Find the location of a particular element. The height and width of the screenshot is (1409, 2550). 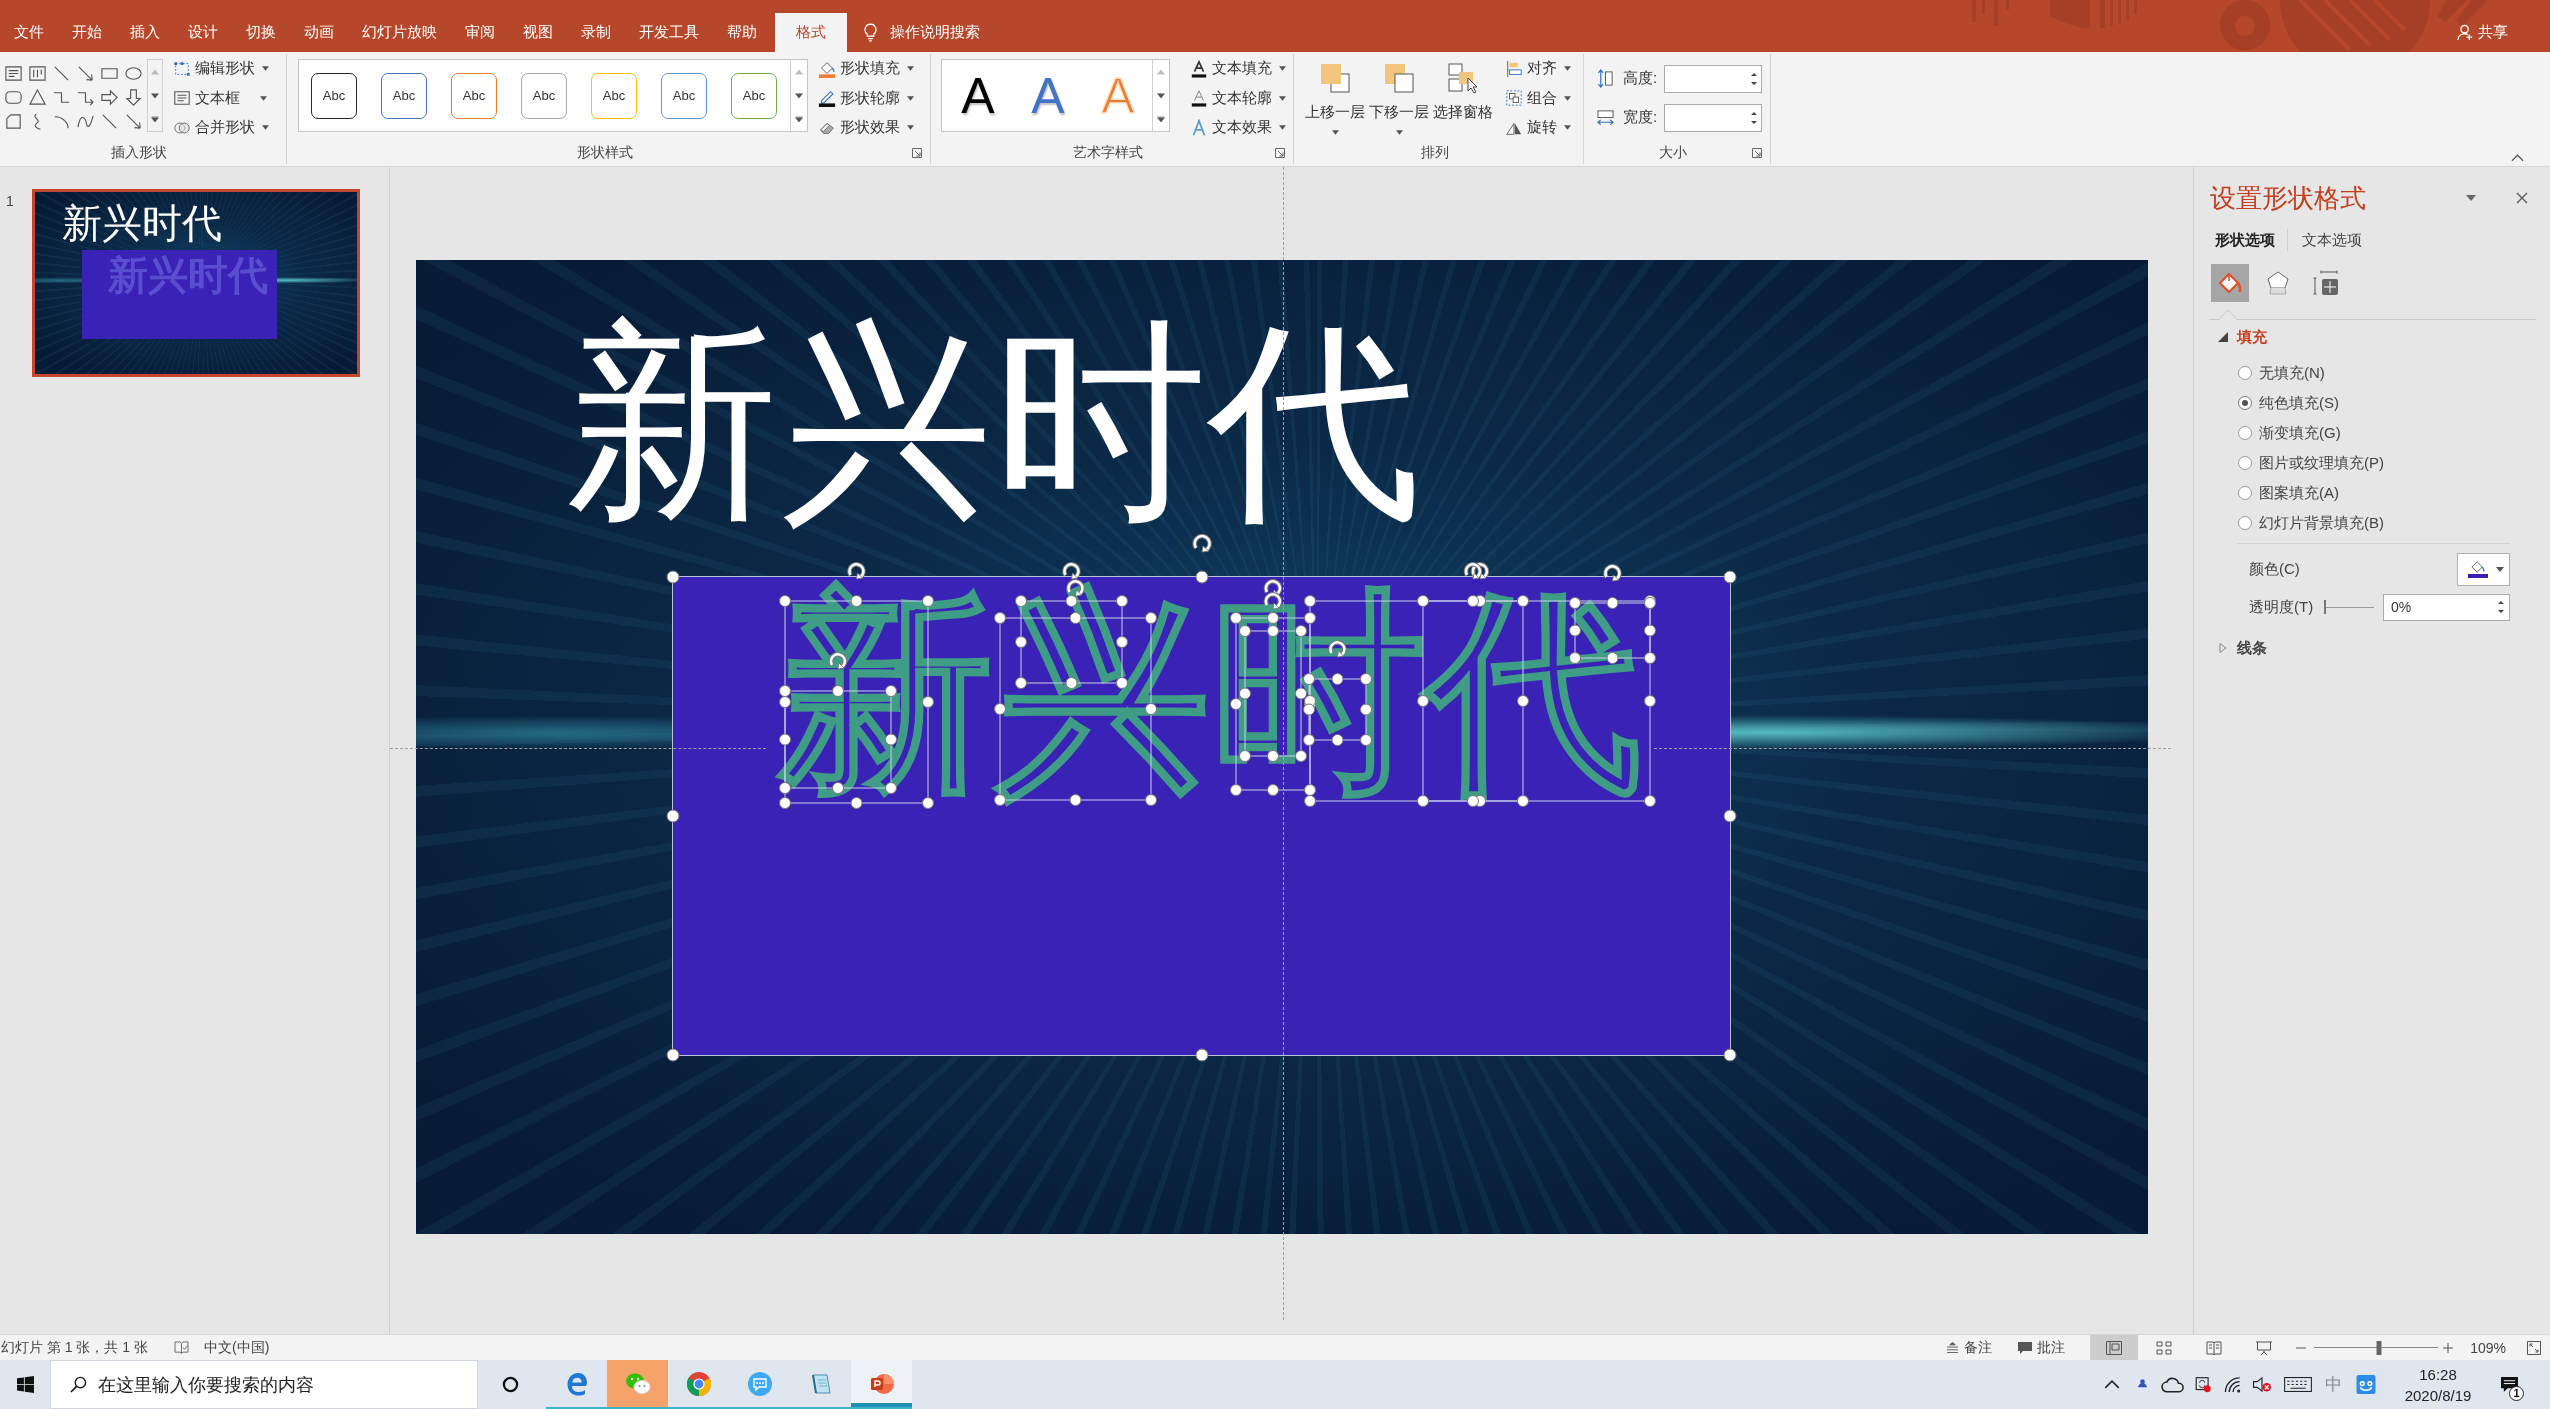

option-label: 图案填充(A) is located at coordinates (2299, 493).